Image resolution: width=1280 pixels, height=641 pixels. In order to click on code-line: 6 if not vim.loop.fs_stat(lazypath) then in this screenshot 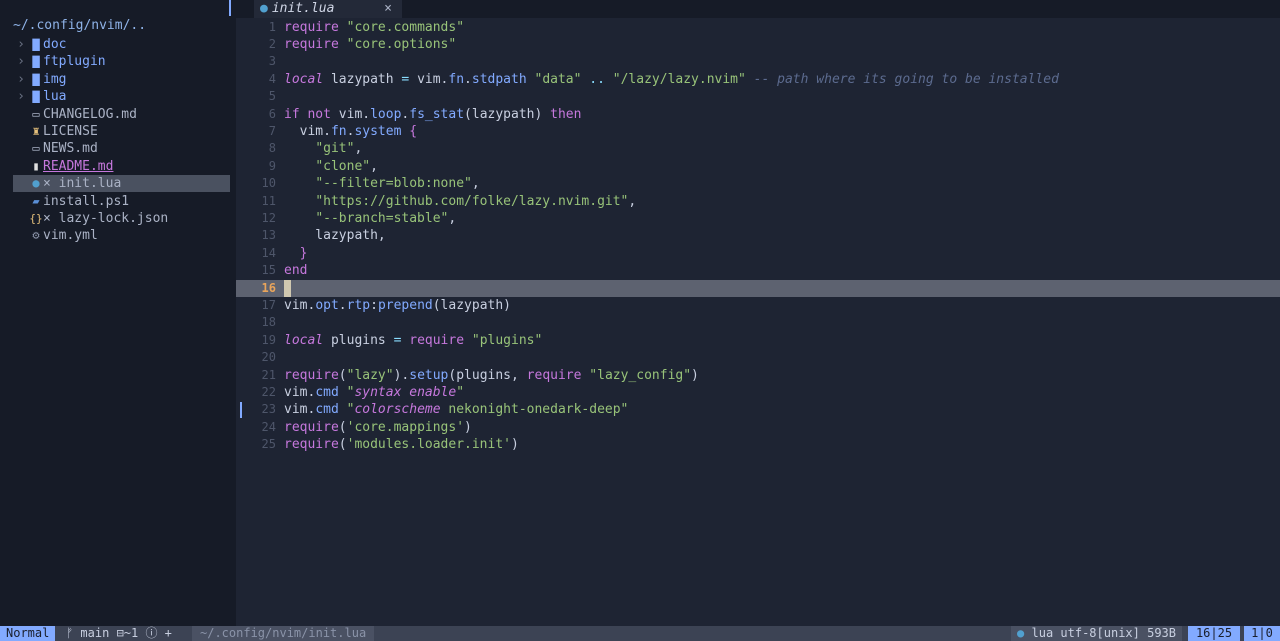, I will do `click(758, 114)`.